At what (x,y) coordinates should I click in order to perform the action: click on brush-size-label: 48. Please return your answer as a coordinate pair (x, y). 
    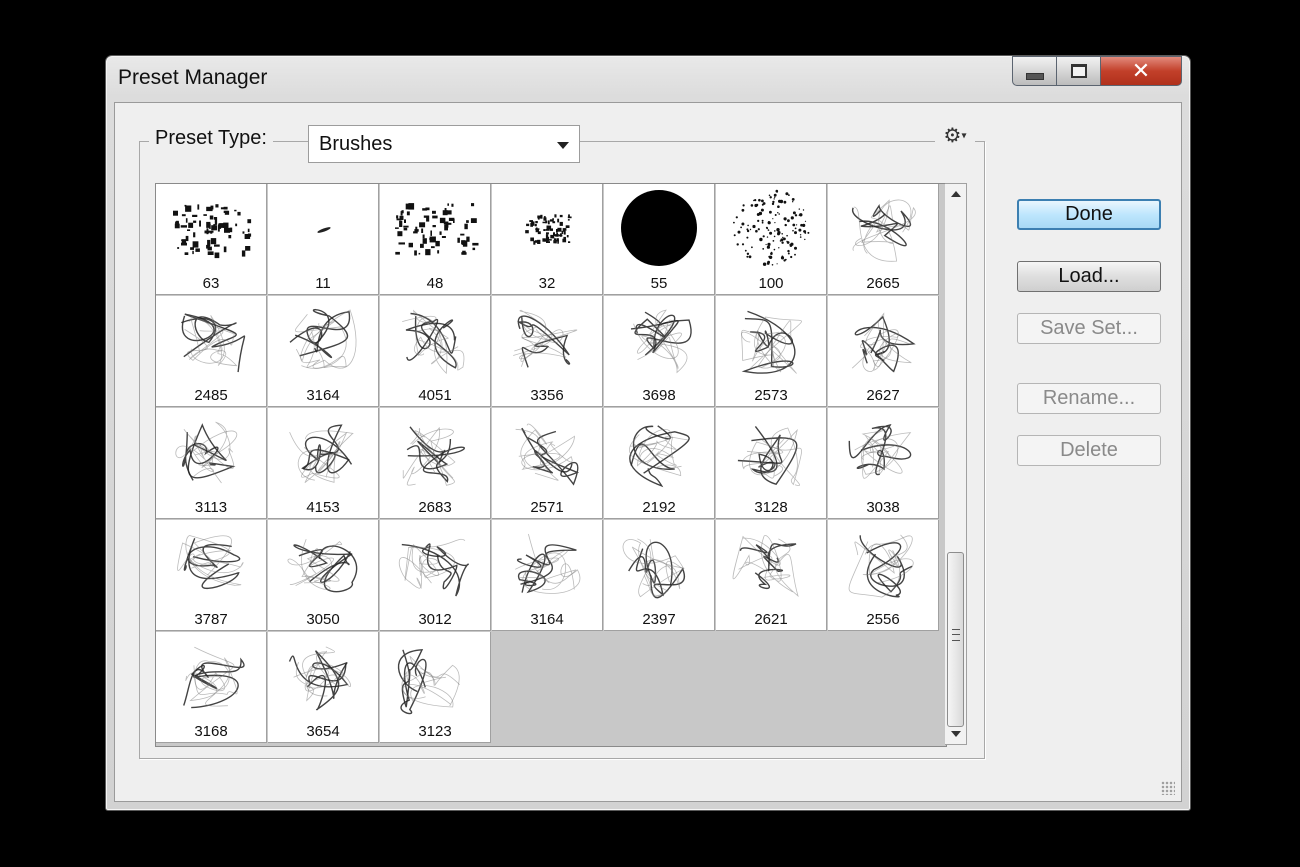
    Looking at the image, I should click on (435, 283).